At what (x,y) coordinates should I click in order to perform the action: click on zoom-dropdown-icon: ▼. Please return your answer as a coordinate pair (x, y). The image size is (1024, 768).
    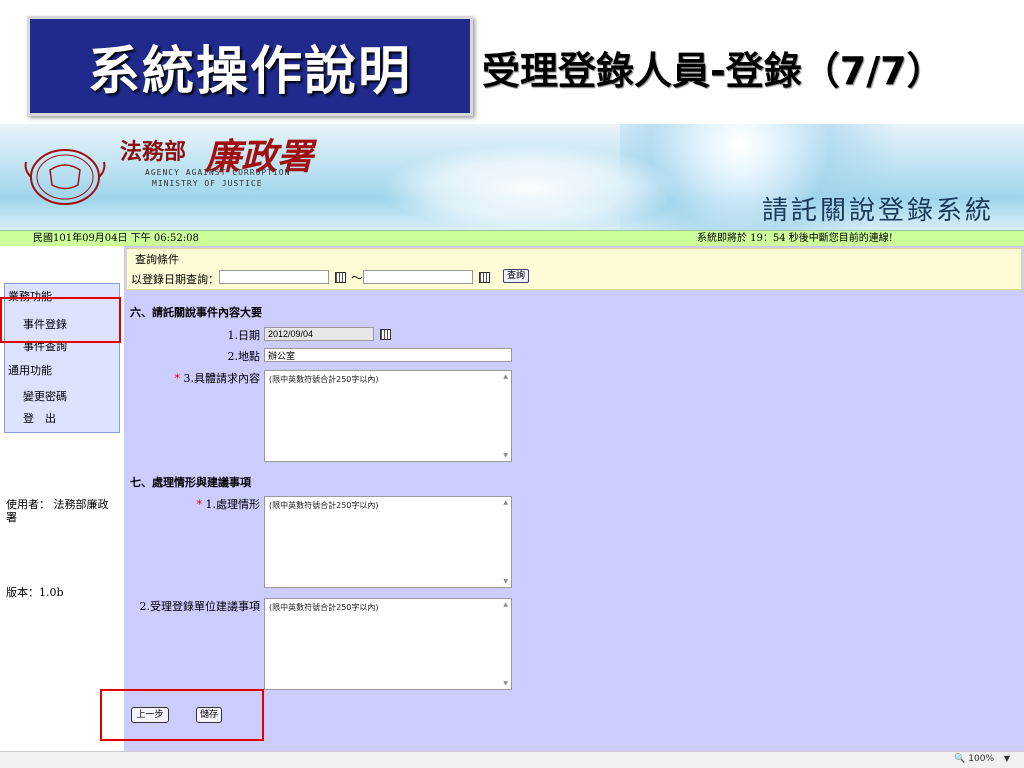
    Looking at the image, I should click on (1007, 758).